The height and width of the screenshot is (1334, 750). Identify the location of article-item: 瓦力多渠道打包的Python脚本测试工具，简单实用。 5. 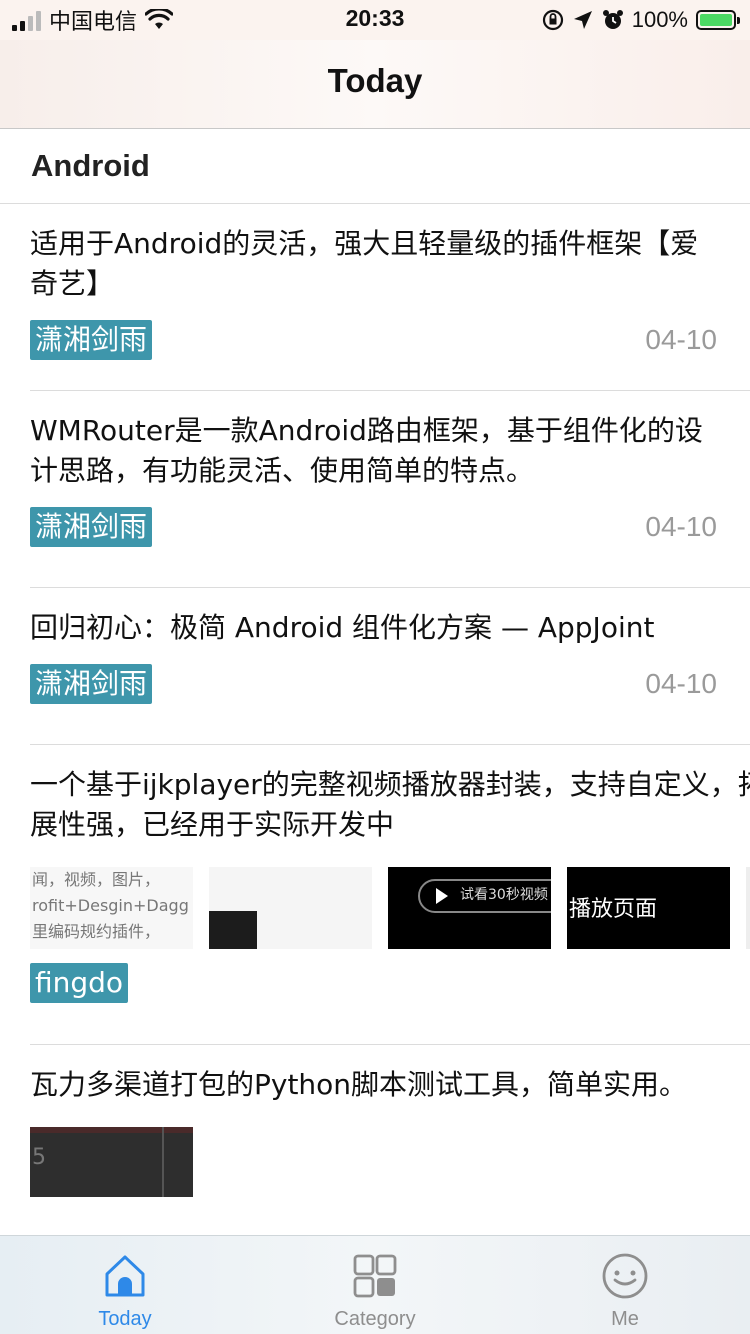
(390, 1140).